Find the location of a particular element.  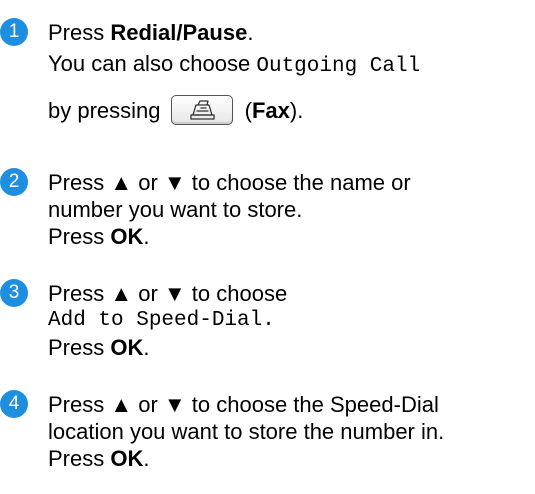

step-line: Press Redial/Pause. is located at coordinates (291, 32).